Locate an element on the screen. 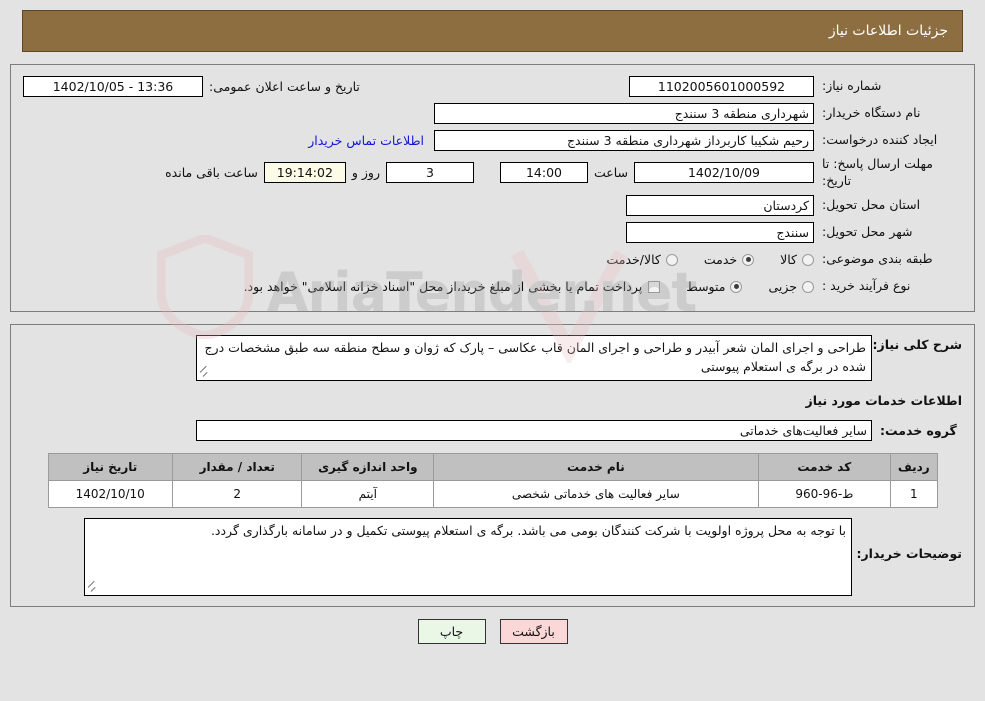 This screenshot has height=701, width=985. row-delivery-province: استان محل تحویل: کردستان is located at coordinates (492, 206).